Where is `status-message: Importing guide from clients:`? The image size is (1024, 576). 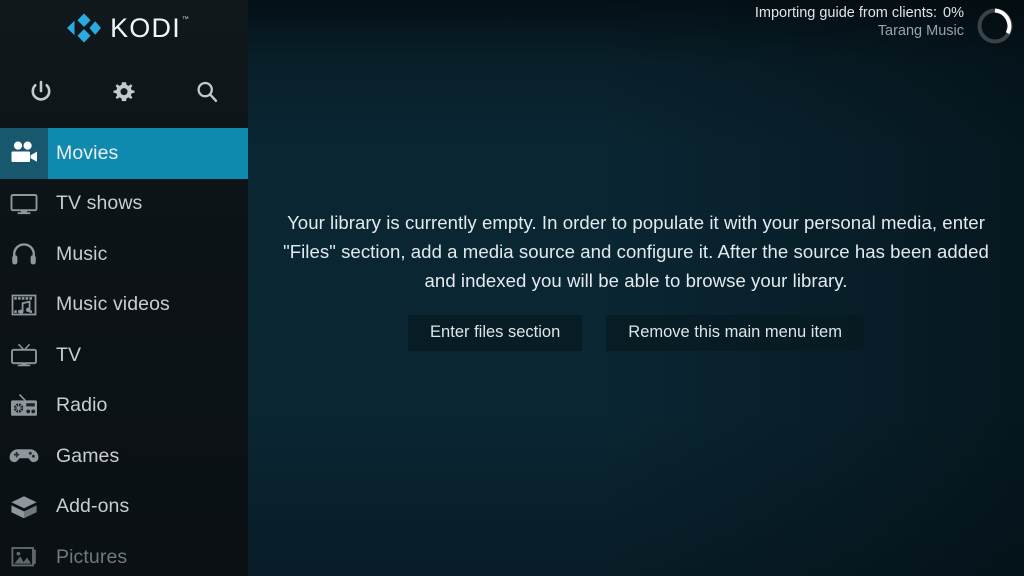 status-message: Importing guide from clients: is located at coordinates (846, 13).